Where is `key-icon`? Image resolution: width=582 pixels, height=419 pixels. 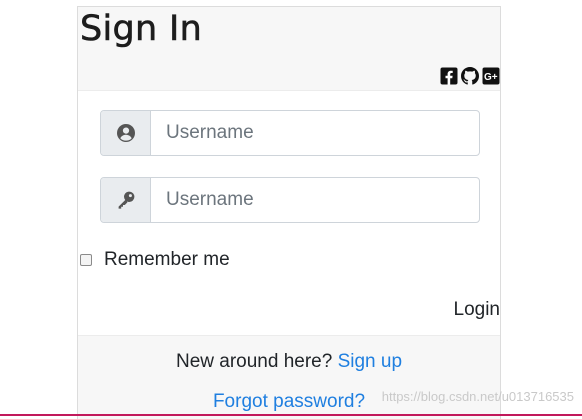
key-icon is located at coordinates (126, 200).